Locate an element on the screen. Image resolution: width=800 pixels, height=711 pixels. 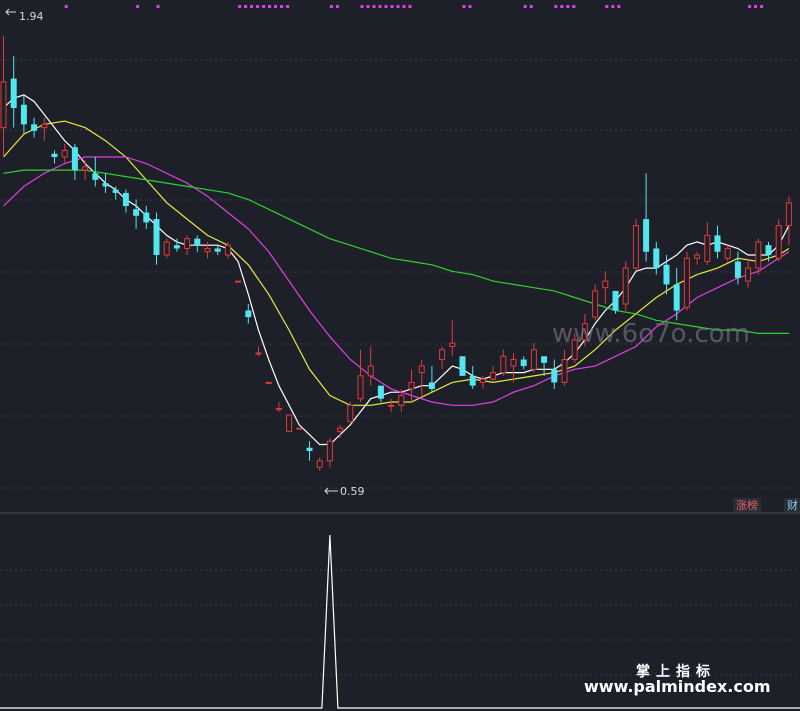
low-annotation: 0.59 is located at coordinates (344, 491).